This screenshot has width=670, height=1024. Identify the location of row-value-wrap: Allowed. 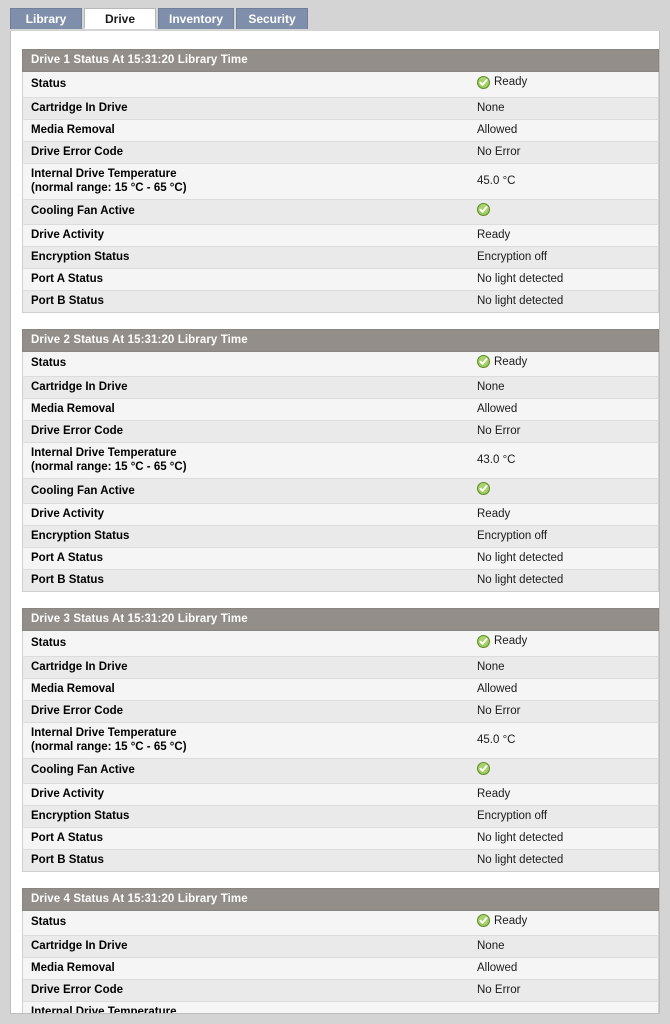
(497, 968).